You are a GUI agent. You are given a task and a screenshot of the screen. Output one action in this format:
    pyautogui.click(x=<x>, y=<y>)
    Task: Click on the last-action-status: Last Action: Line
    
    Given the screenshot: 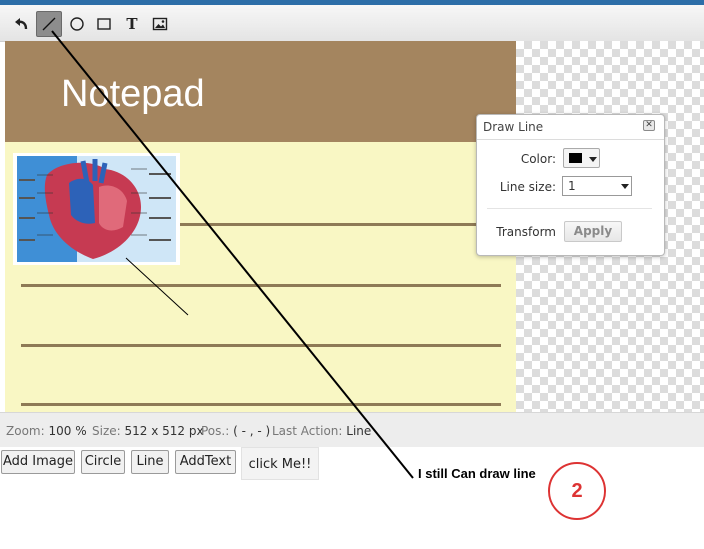 What is the action you would take?
    pyautogui.click(x=321, y=431)
    